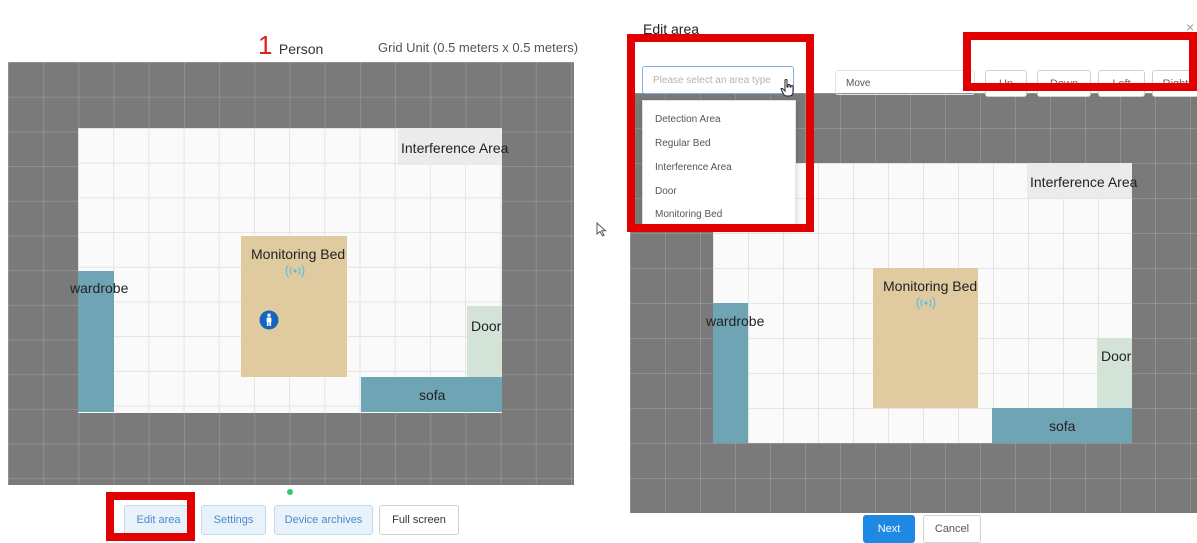 This screenshot has width=1197, height=543. I want to click on sofa-label: sofa, so click(432, 395).